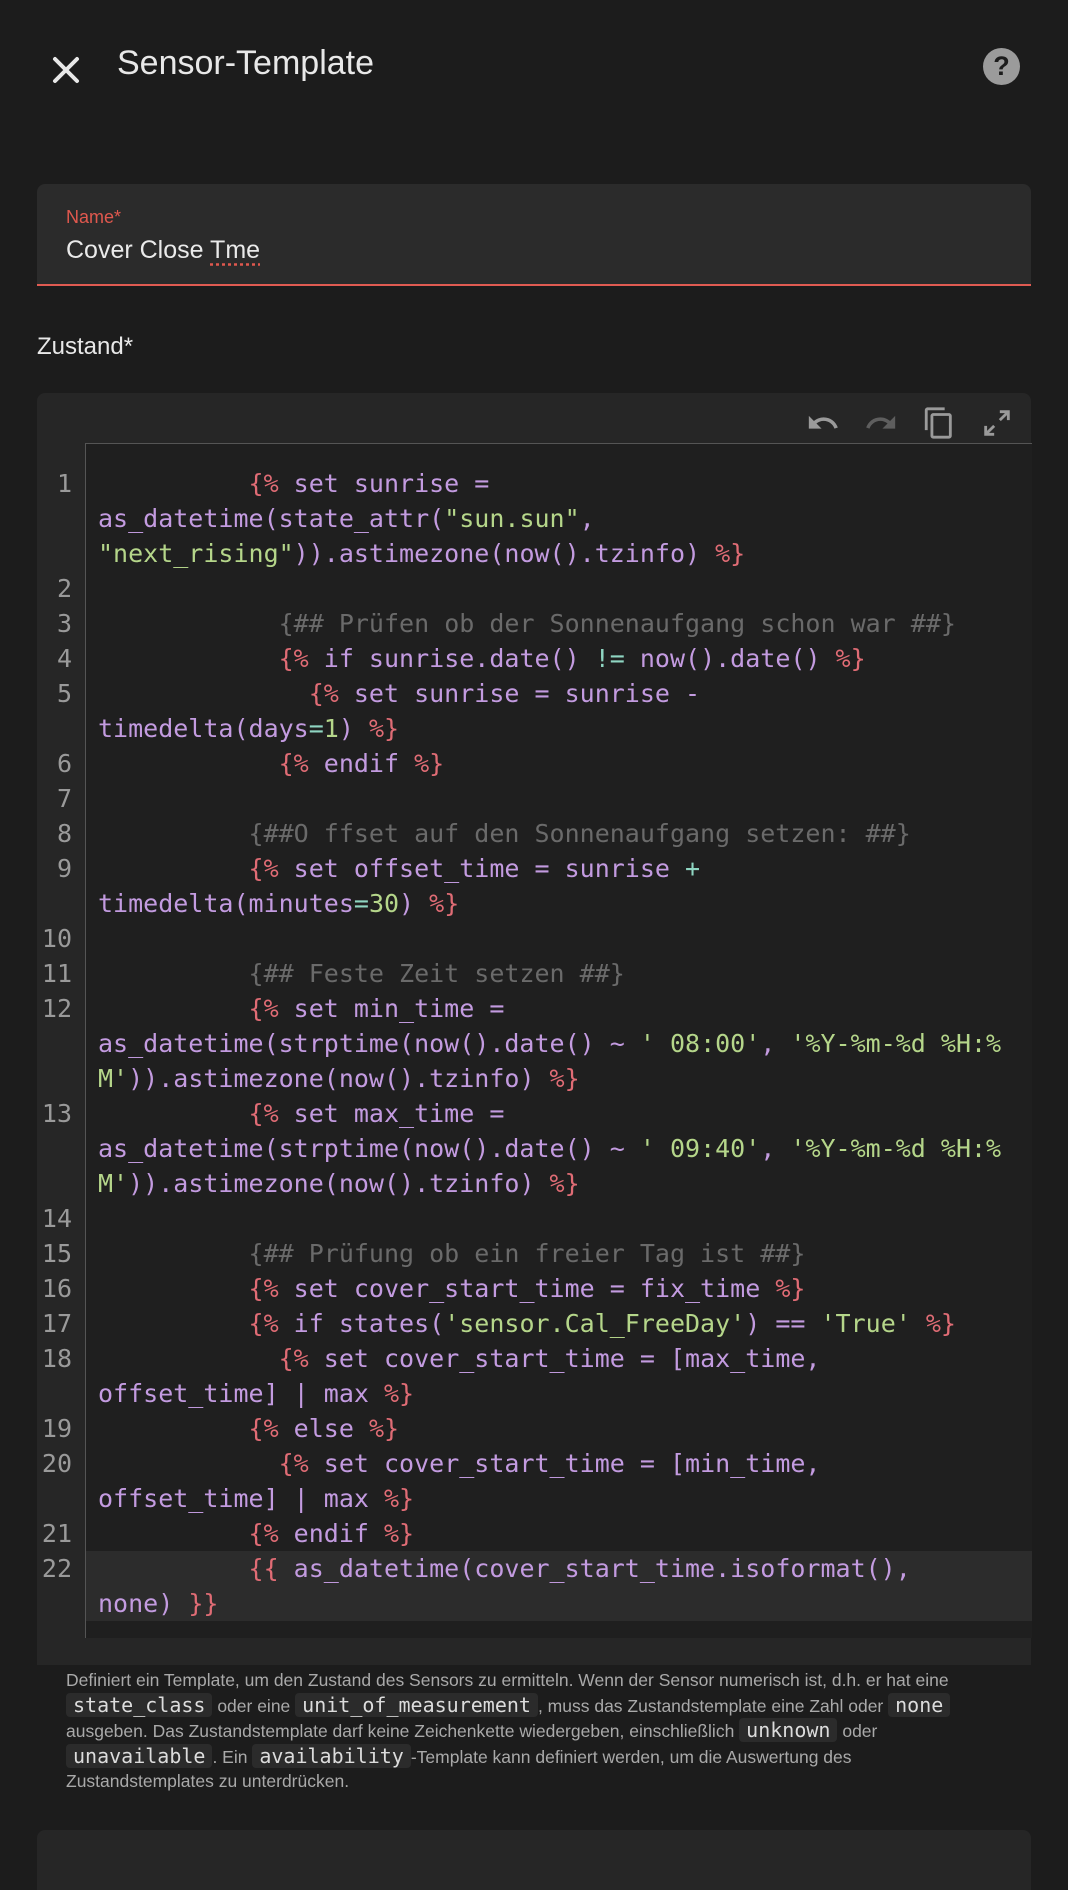  I want to click on misspelled-word: Tme, so click(235, 250).